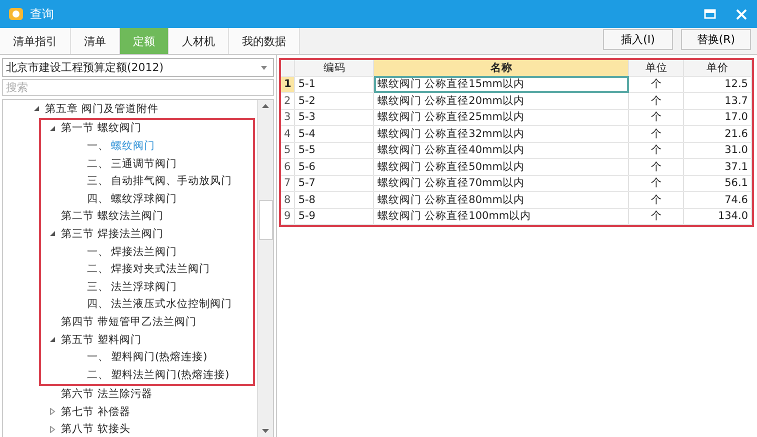  Describe the element at coordinates (35, 41) in the screenshot. I see `tab: 清单指引` at that location.